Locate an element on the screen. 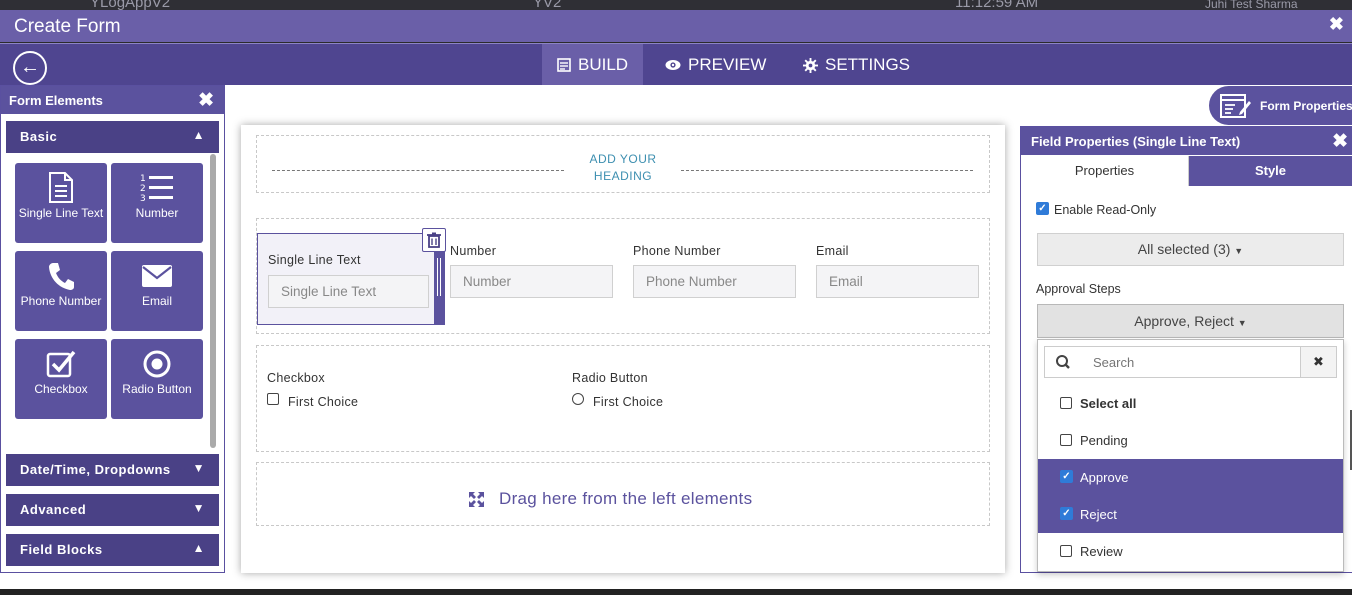 The height and width of the screenshot is (595, 1352). tab-style: Style is located at coordinates (1270, 171).